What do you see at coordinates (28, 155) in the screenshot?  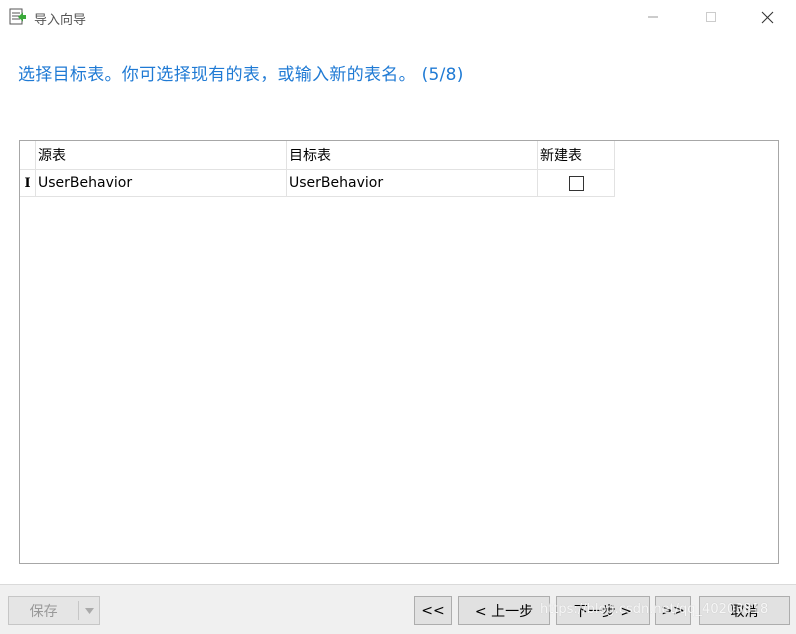 I see `header-indicator-cell` at bounding box center [28, 155].